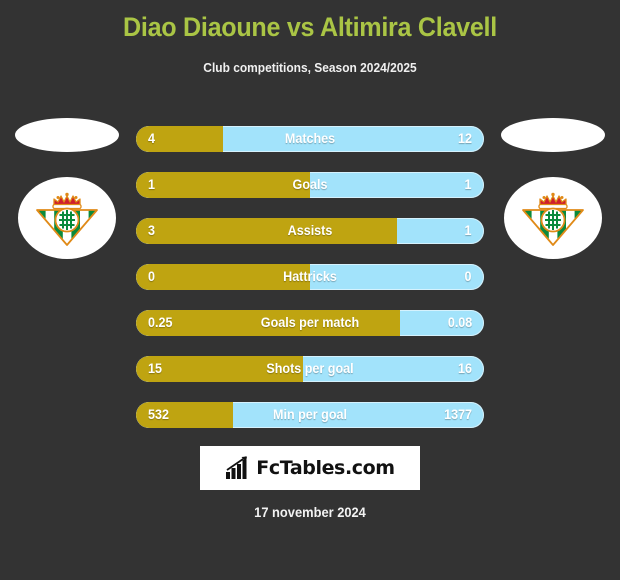 Image resolution: width=620 pixels, height=580 pixels. Describe the element at coordinates (553, 135) in the screenshot. I see `right-player-photo` at that location.